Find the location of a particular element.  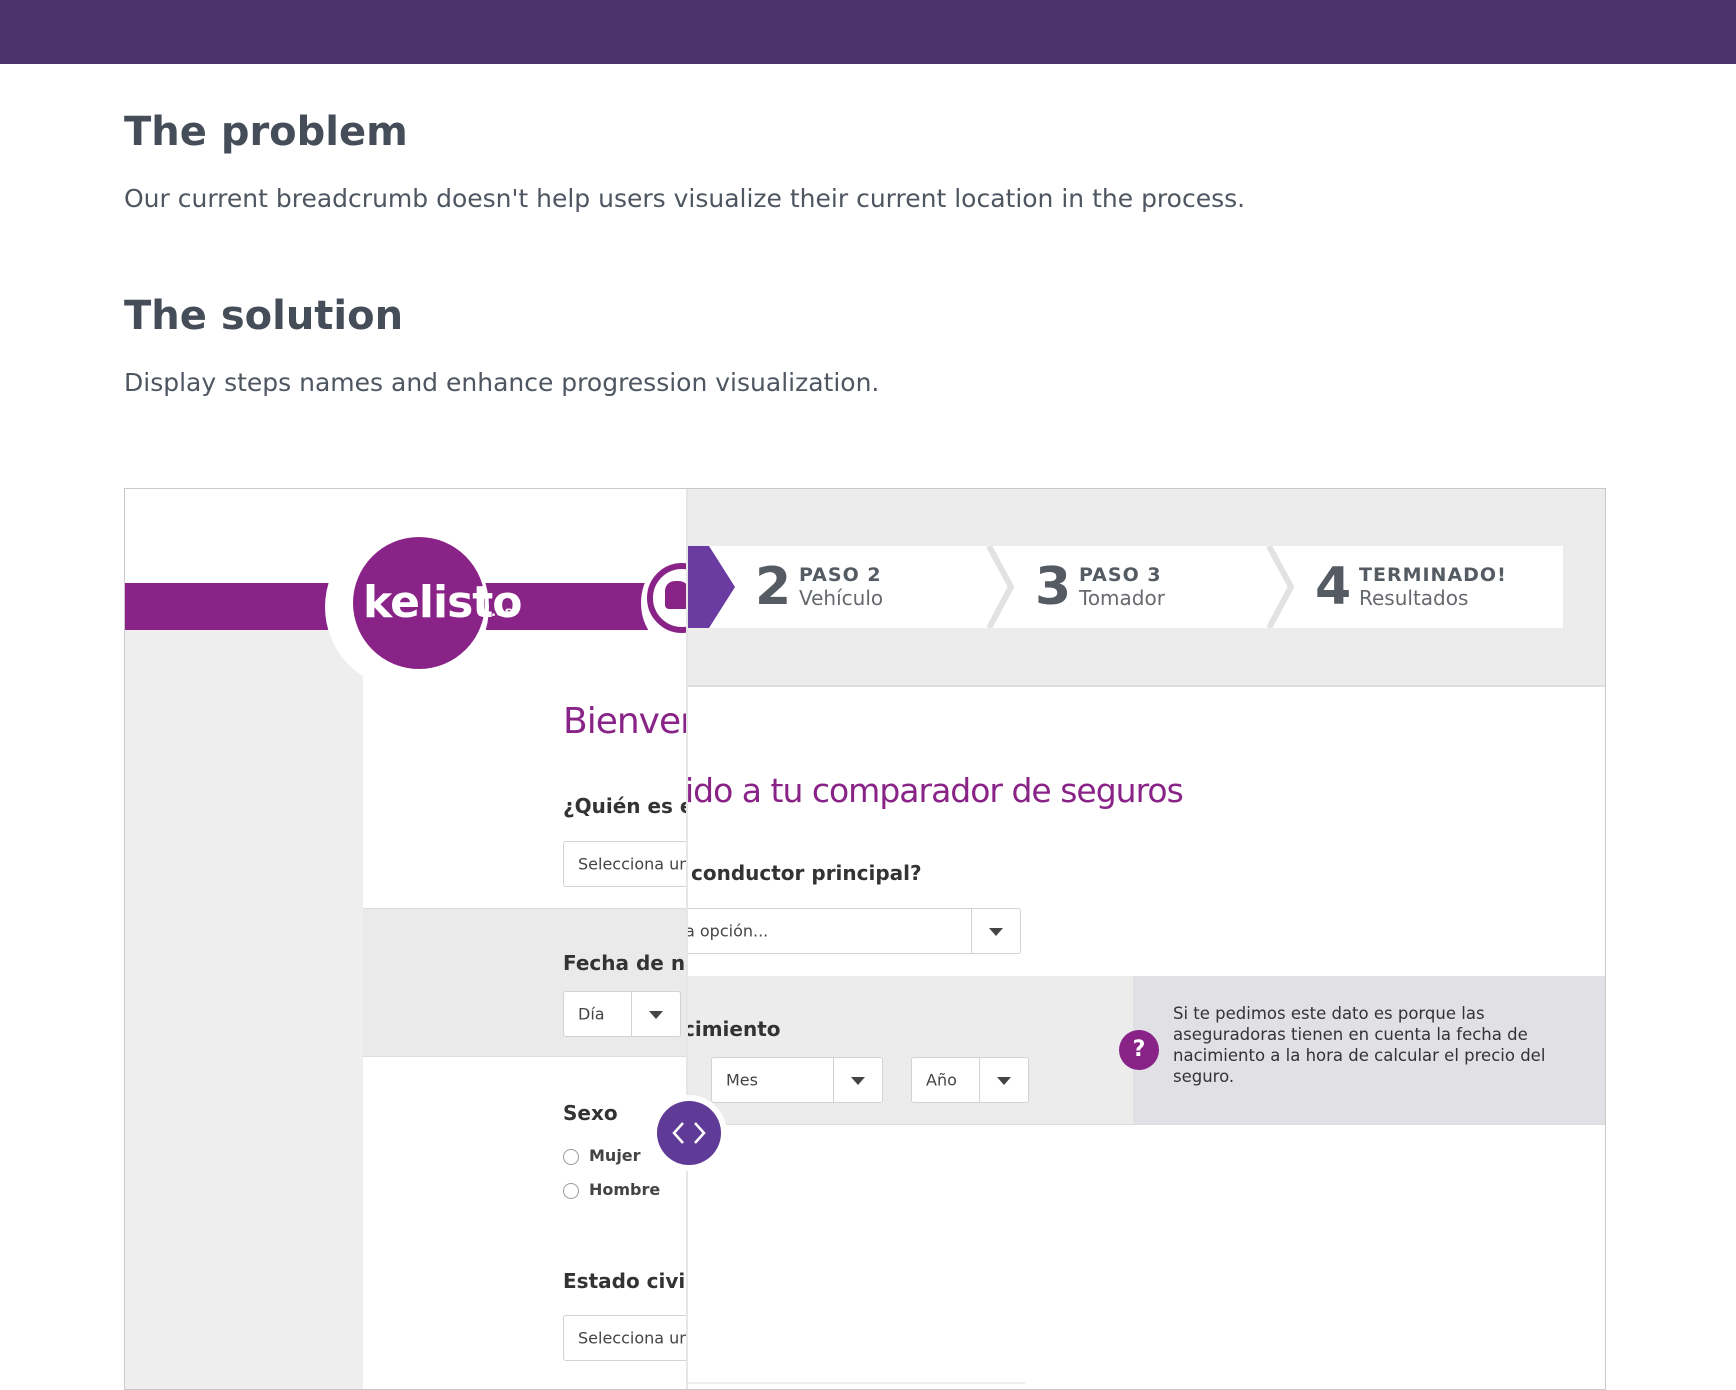

new-driver-question: conductor principal? is located at coordinates (806, 873).